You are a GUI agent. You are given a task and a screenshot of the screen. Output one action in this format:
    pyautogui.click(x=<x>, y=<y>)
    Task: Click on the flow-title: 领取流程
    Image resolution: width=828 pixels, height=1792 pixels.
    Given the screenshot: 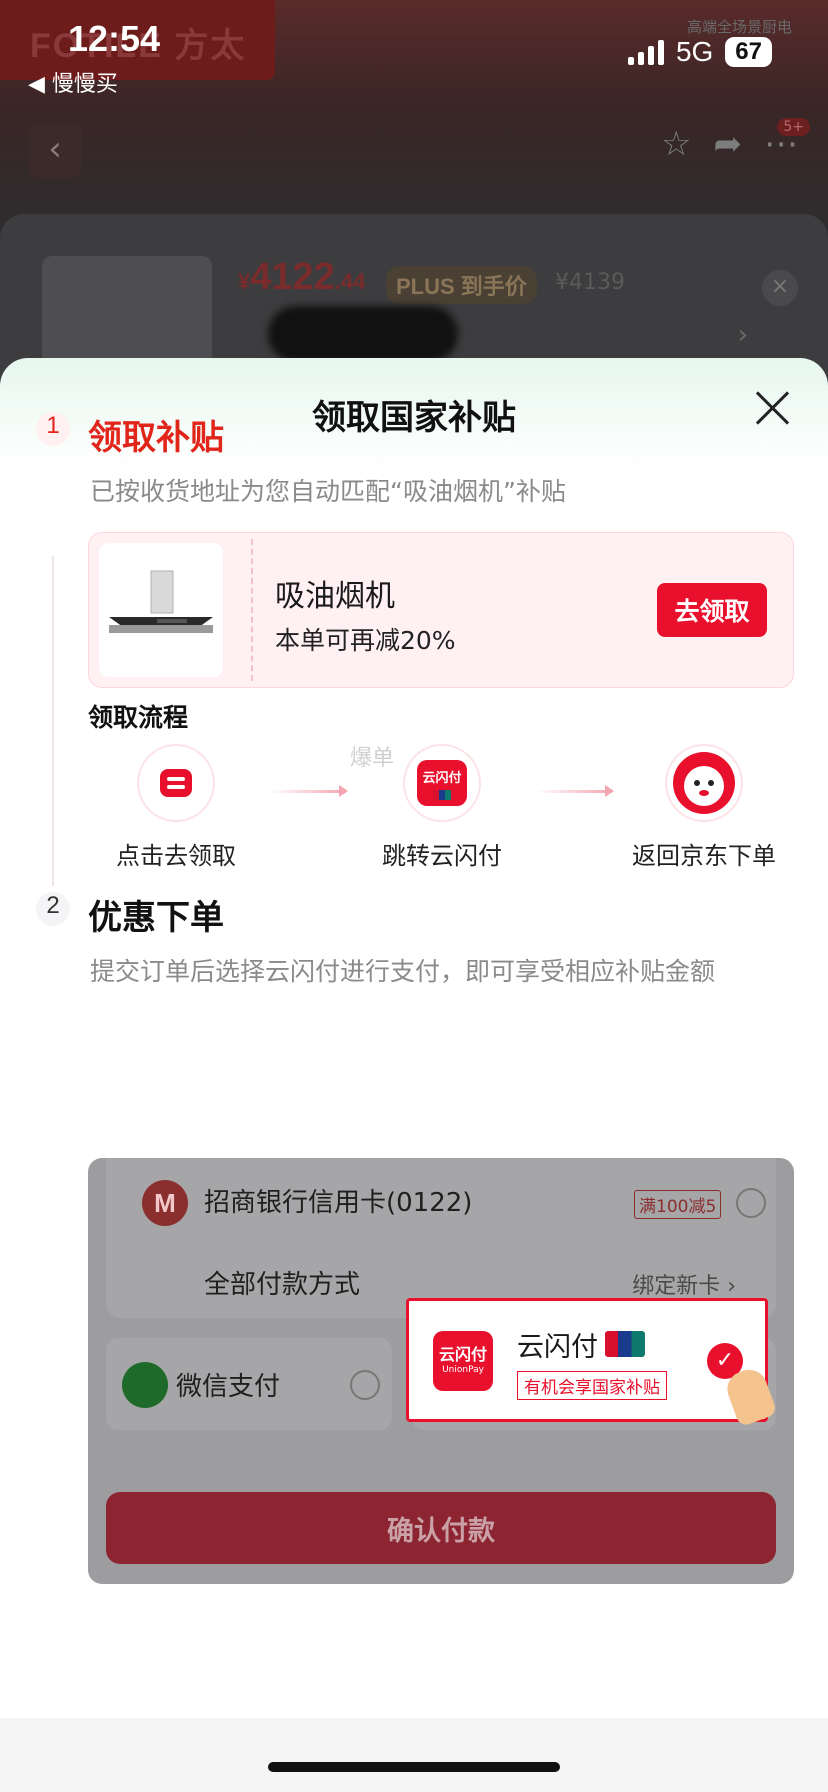 What is the action you would take?
    pyautogui.click(x=138, y=717)
    